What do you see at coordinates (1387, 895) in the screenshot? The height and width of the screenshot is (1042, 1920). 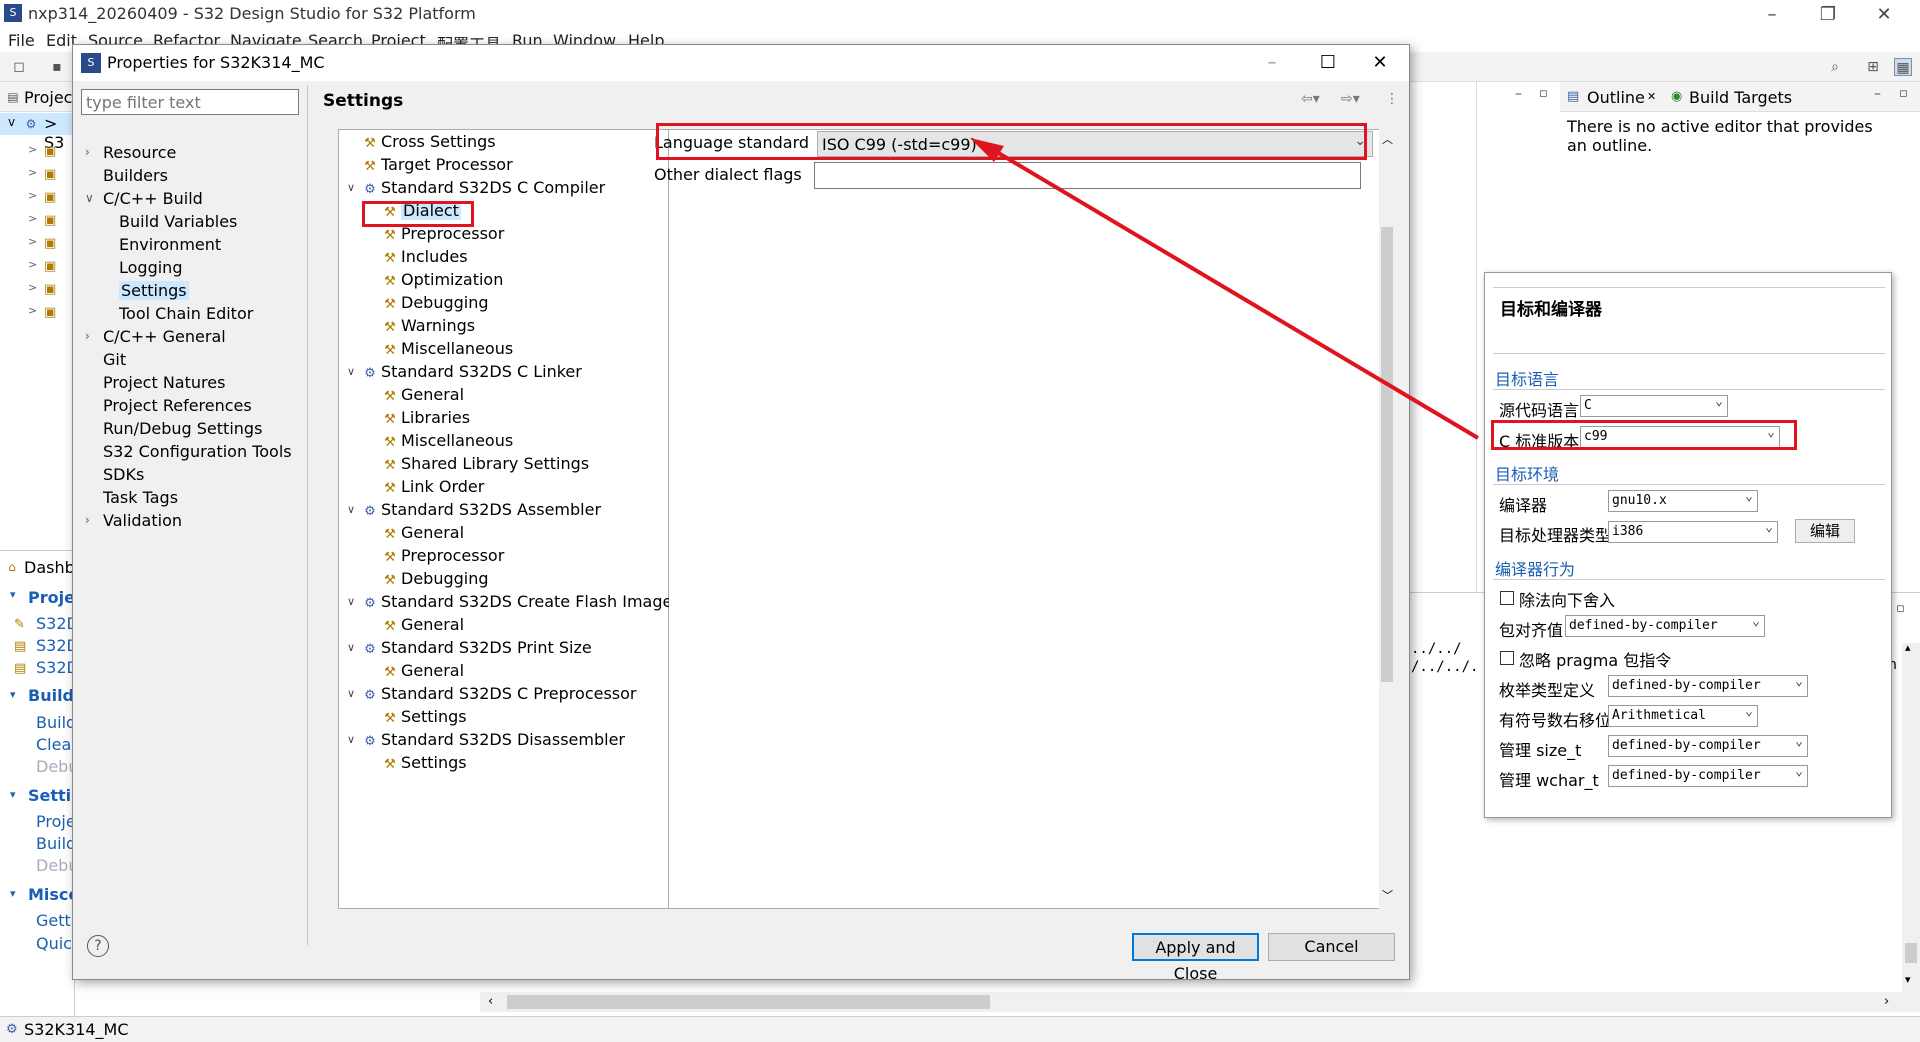 I see `scroll-down-icon: ﹀` at bounding box center [1387, 895].